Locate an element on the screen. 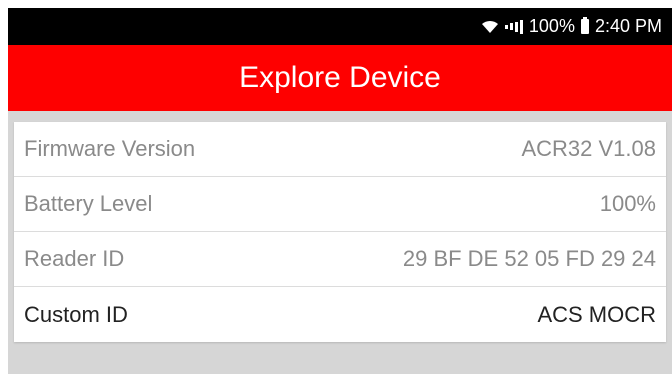 The image size is (672, 374). row-value: ACR32 V1.08 is located at coordinates (588, 148).